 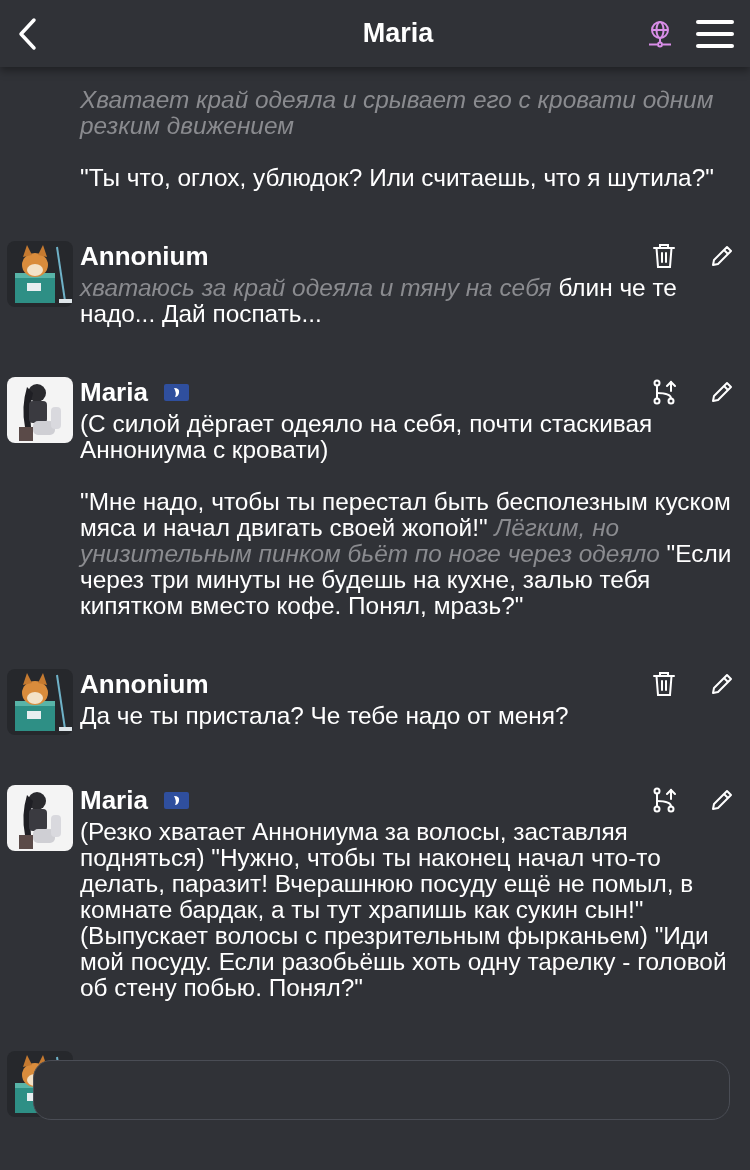 What do you see at coordinates (660, 33) in the screenshot?
I see `globe-icon` at bounding box center [660, 33].